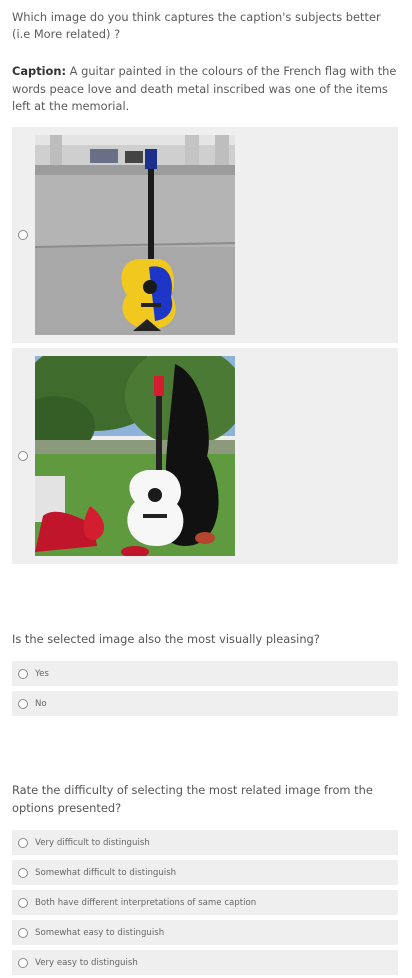 This screenshot has height=978, width=412. I want to click on option-yes: Yes, so click(205, 673).